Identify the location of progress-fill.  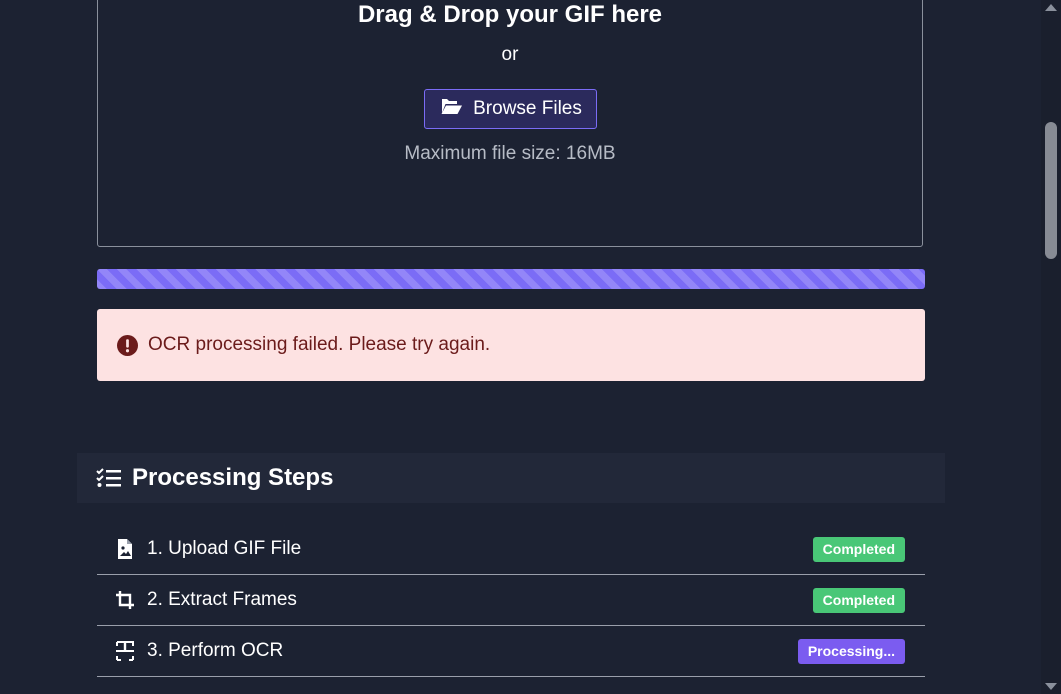
(511, 279).